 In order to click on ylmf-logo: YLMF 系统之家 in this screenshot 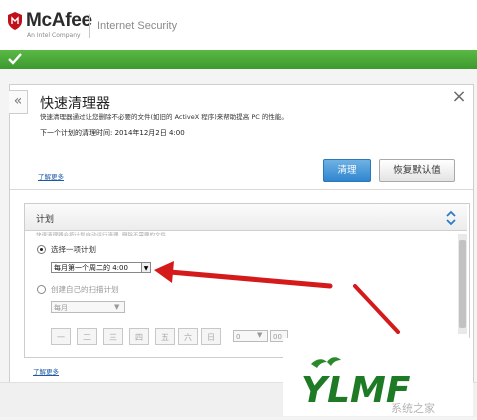, I will do `click(368, 386)`.